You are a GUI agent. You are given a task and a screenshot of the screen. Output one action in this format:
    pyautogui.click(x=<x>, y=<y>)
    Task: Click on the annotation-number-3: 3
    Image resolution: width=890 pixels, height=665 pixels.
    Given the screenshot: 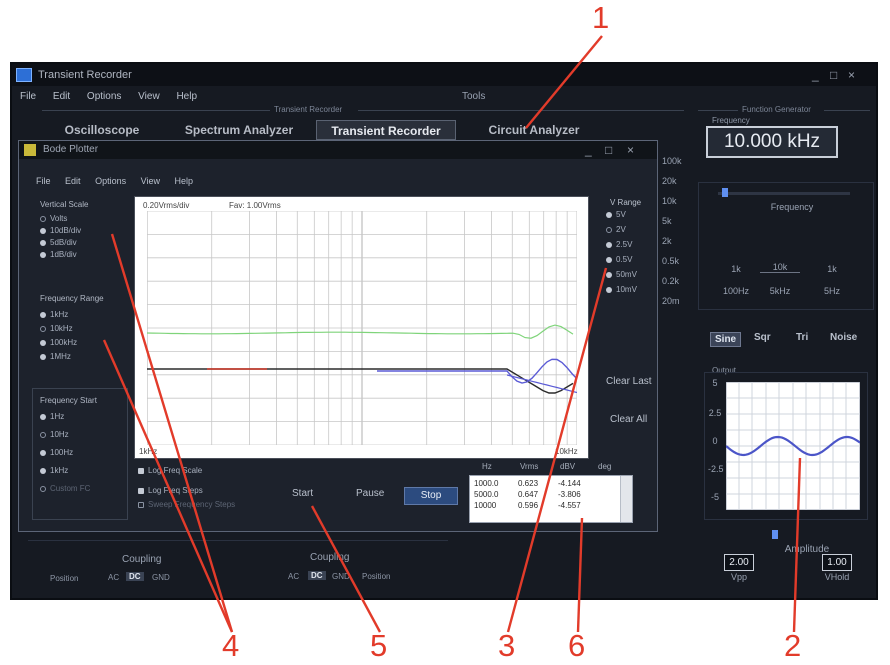 What is the action you would take?
    pyautogui.click(x=507, y=645)
    